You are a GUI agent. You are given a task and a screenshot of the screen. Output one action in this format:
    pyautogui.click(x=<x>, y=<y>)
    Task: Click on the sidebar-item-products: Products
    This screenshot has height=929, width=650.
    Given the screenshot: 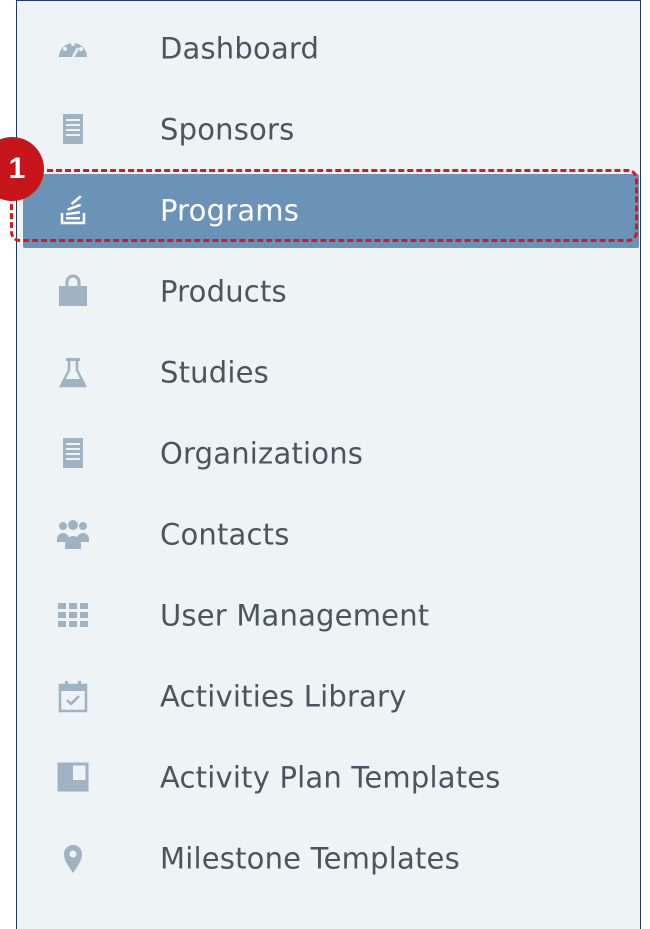 What is the action you would take?
    pyautogui.click(x=328, y=292)
    